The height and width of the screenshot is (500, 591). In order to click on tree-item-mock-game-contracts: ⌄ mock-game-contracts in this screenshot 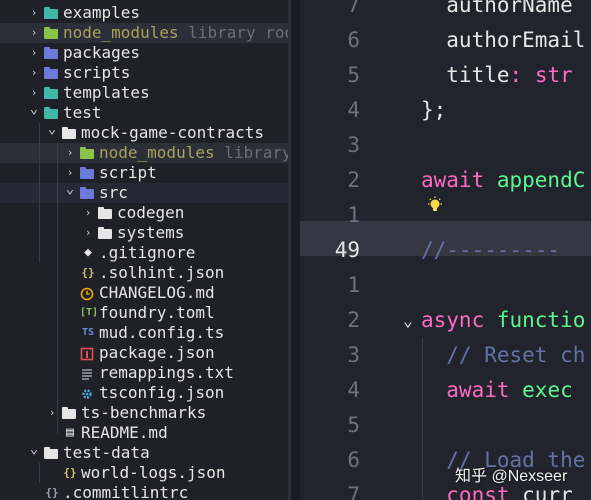, I will do `click(145, 132)`.